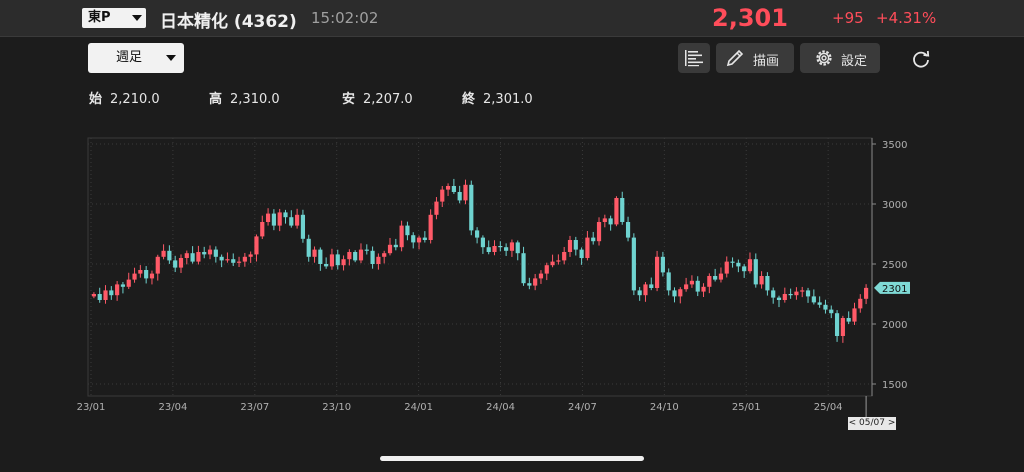  What do you see at coordinates (766, 61) in the screenshot?
I see `draw-label: 描画` at bounding box center [766, 61].